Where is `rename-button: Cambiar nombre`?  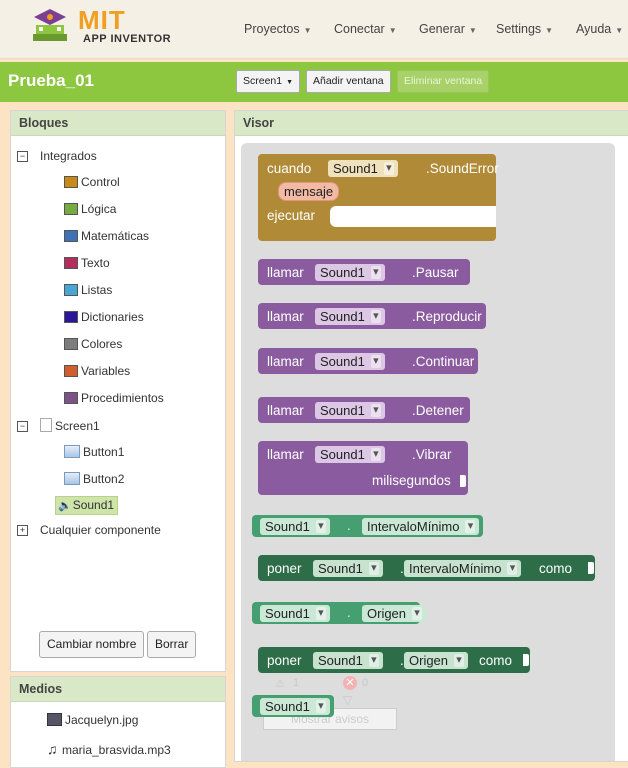
rename-button: Cambiar nombre is located at coordinates (92, 644).